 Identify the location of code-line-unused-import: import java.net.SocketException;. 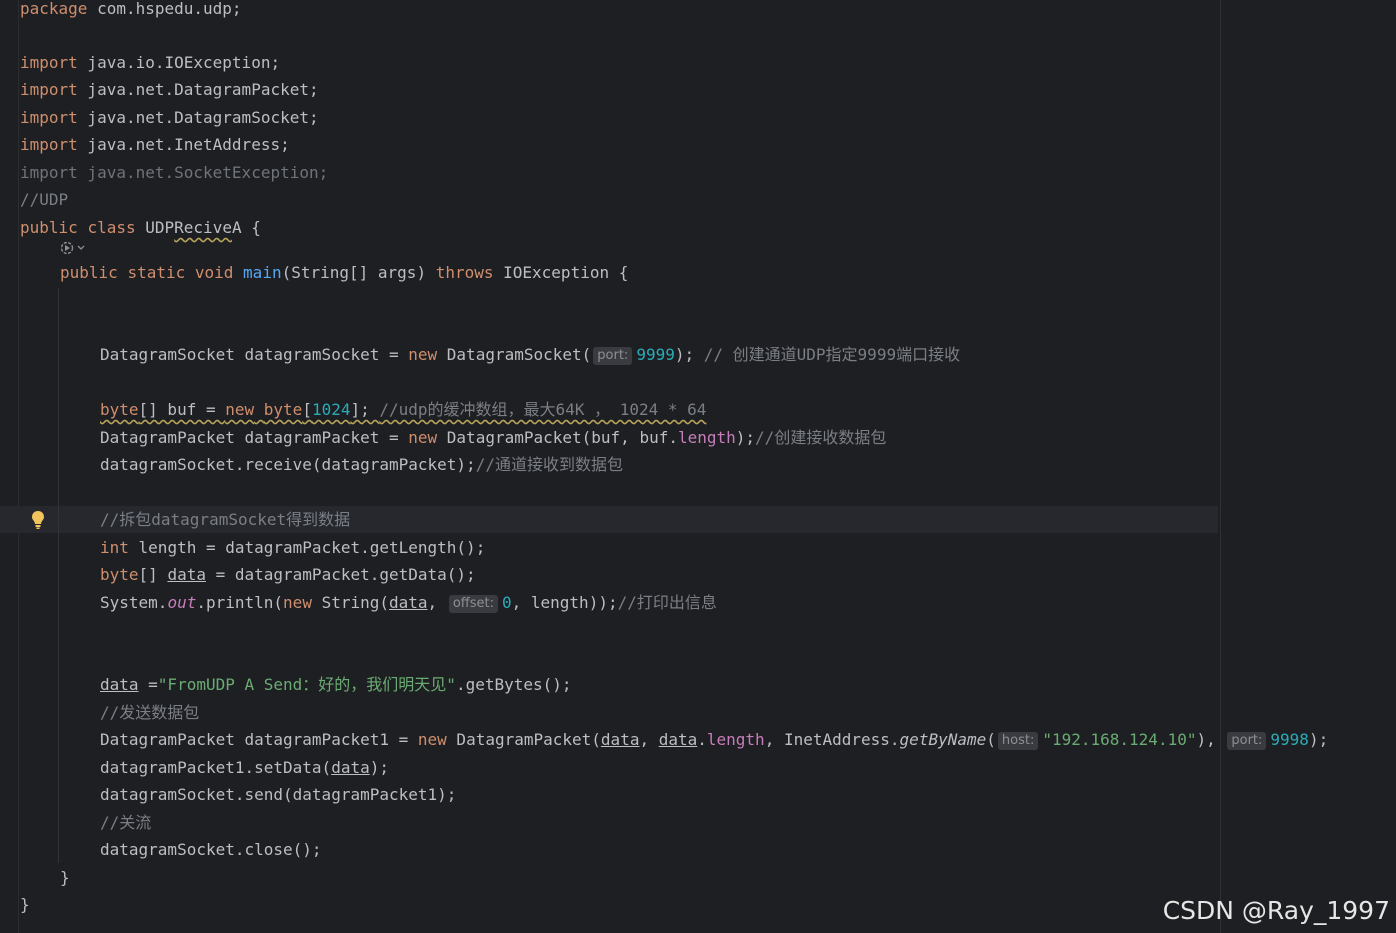
(174, 173).